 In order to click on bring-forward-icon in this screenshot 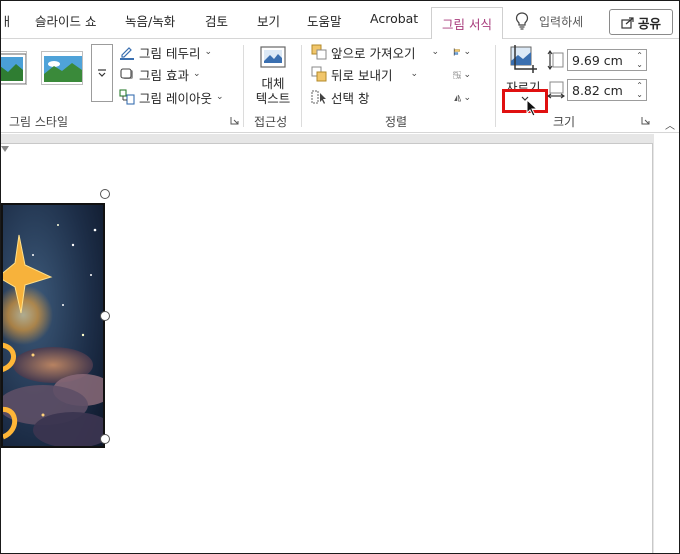, I will do `click(319, 52)`.